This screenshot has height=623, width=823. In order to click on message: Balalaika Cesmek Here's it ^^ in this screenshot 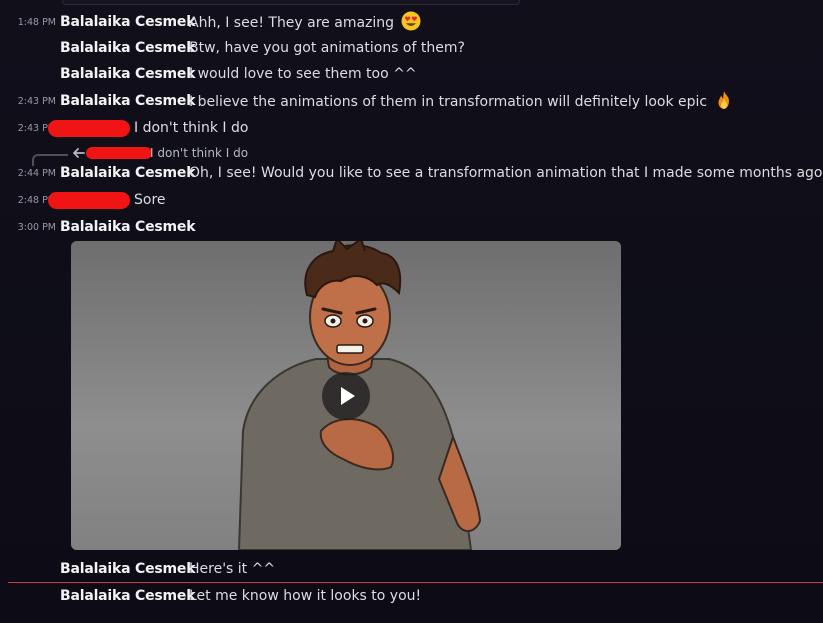, I will do `click(411, 569)`.